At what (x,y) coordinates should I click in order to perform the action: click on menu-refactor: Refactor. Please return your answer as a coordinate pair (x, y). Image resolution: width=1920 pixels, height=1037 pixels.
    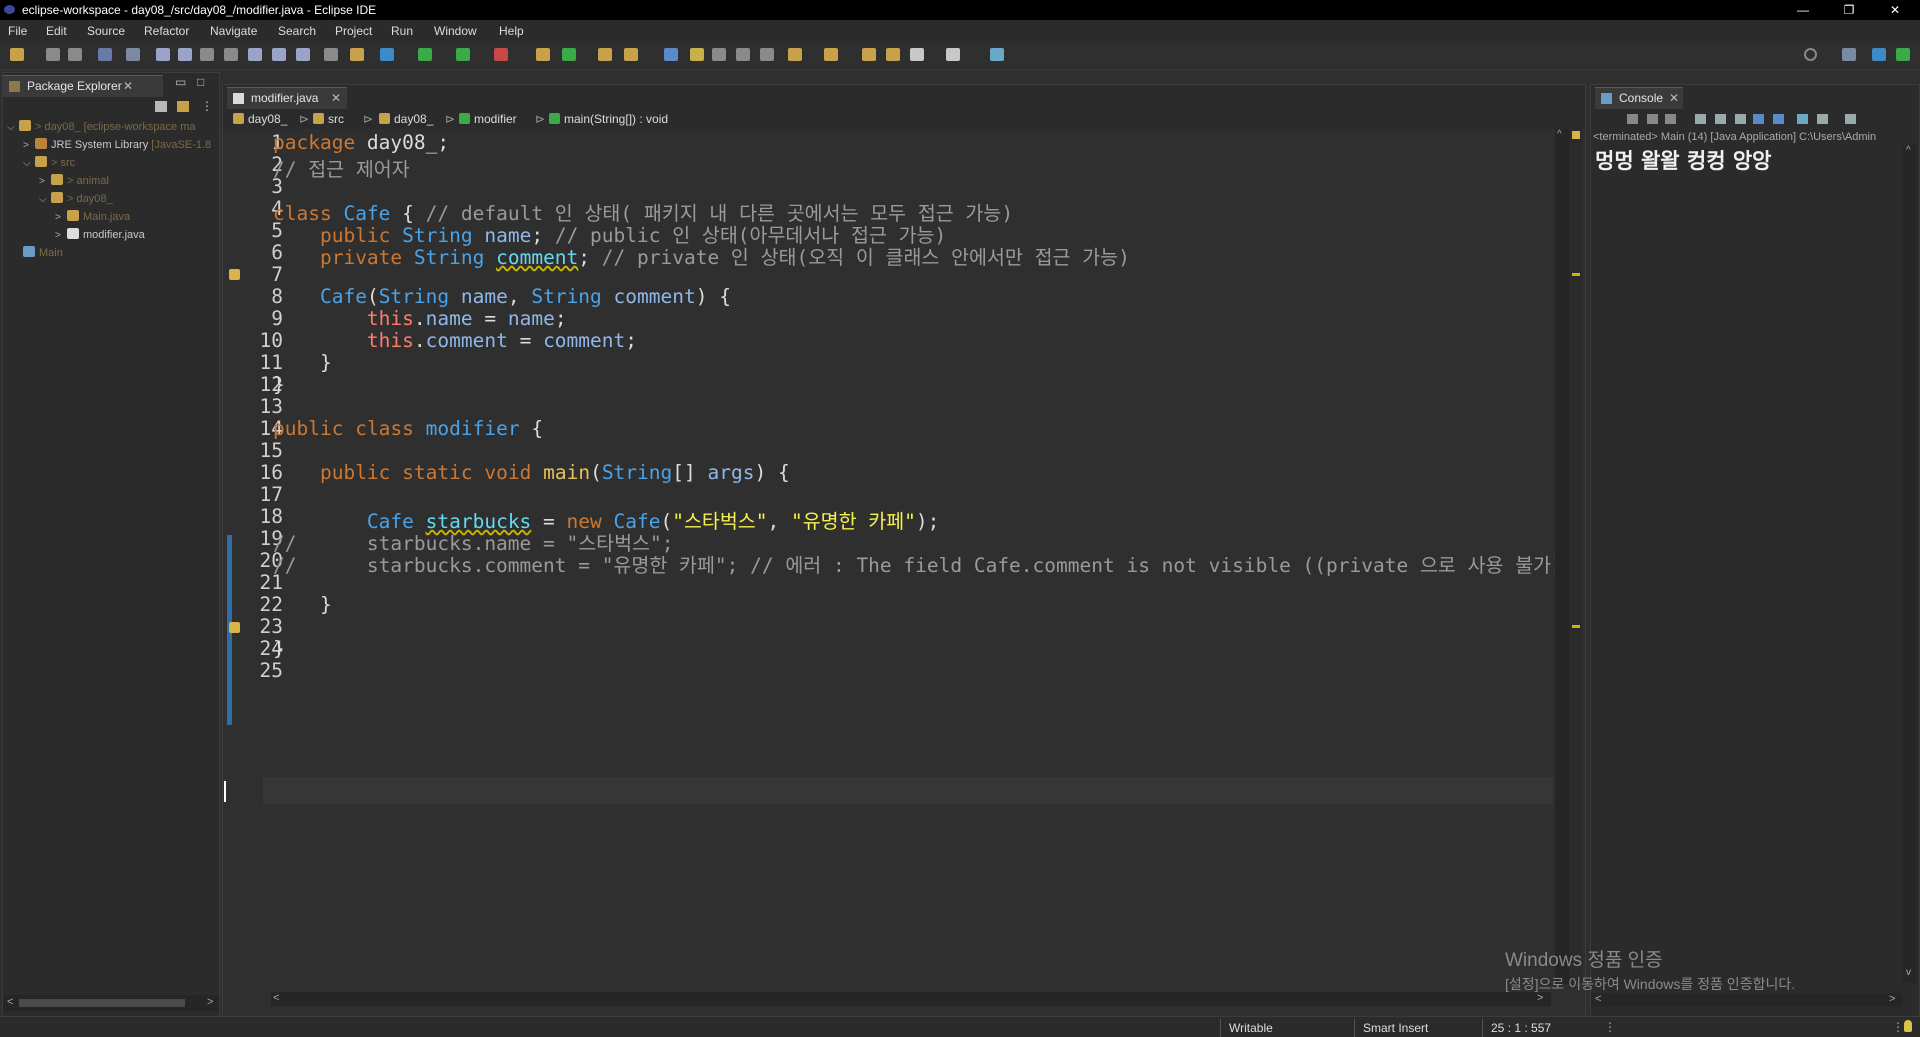
    Looking at the image, I should click on (166, 31).